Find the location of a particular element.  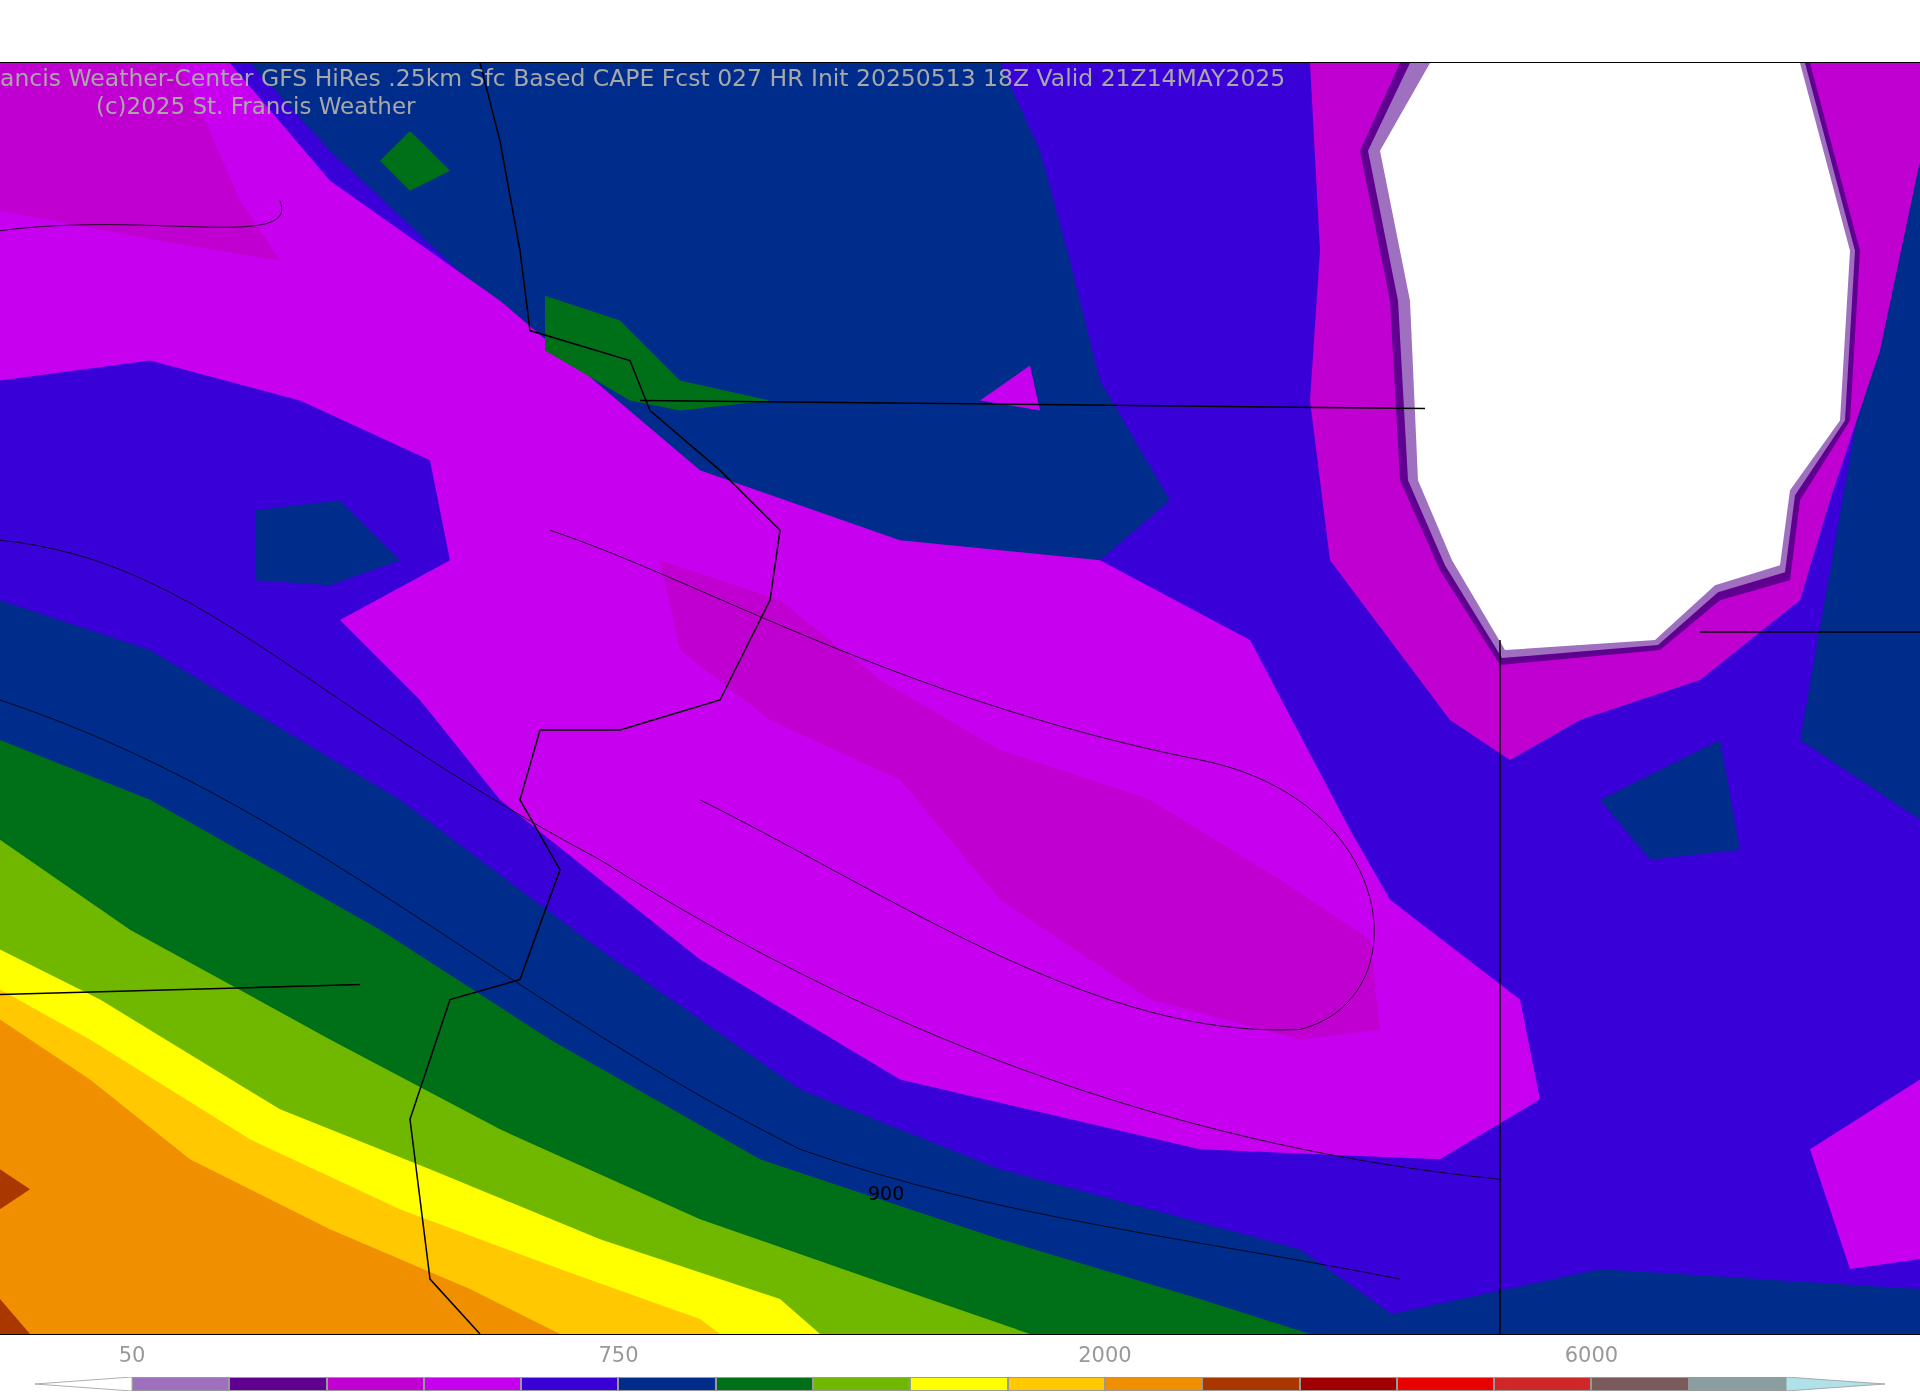

colorbar-tick-label: 2000 is located at coordinates (1105, 1355).